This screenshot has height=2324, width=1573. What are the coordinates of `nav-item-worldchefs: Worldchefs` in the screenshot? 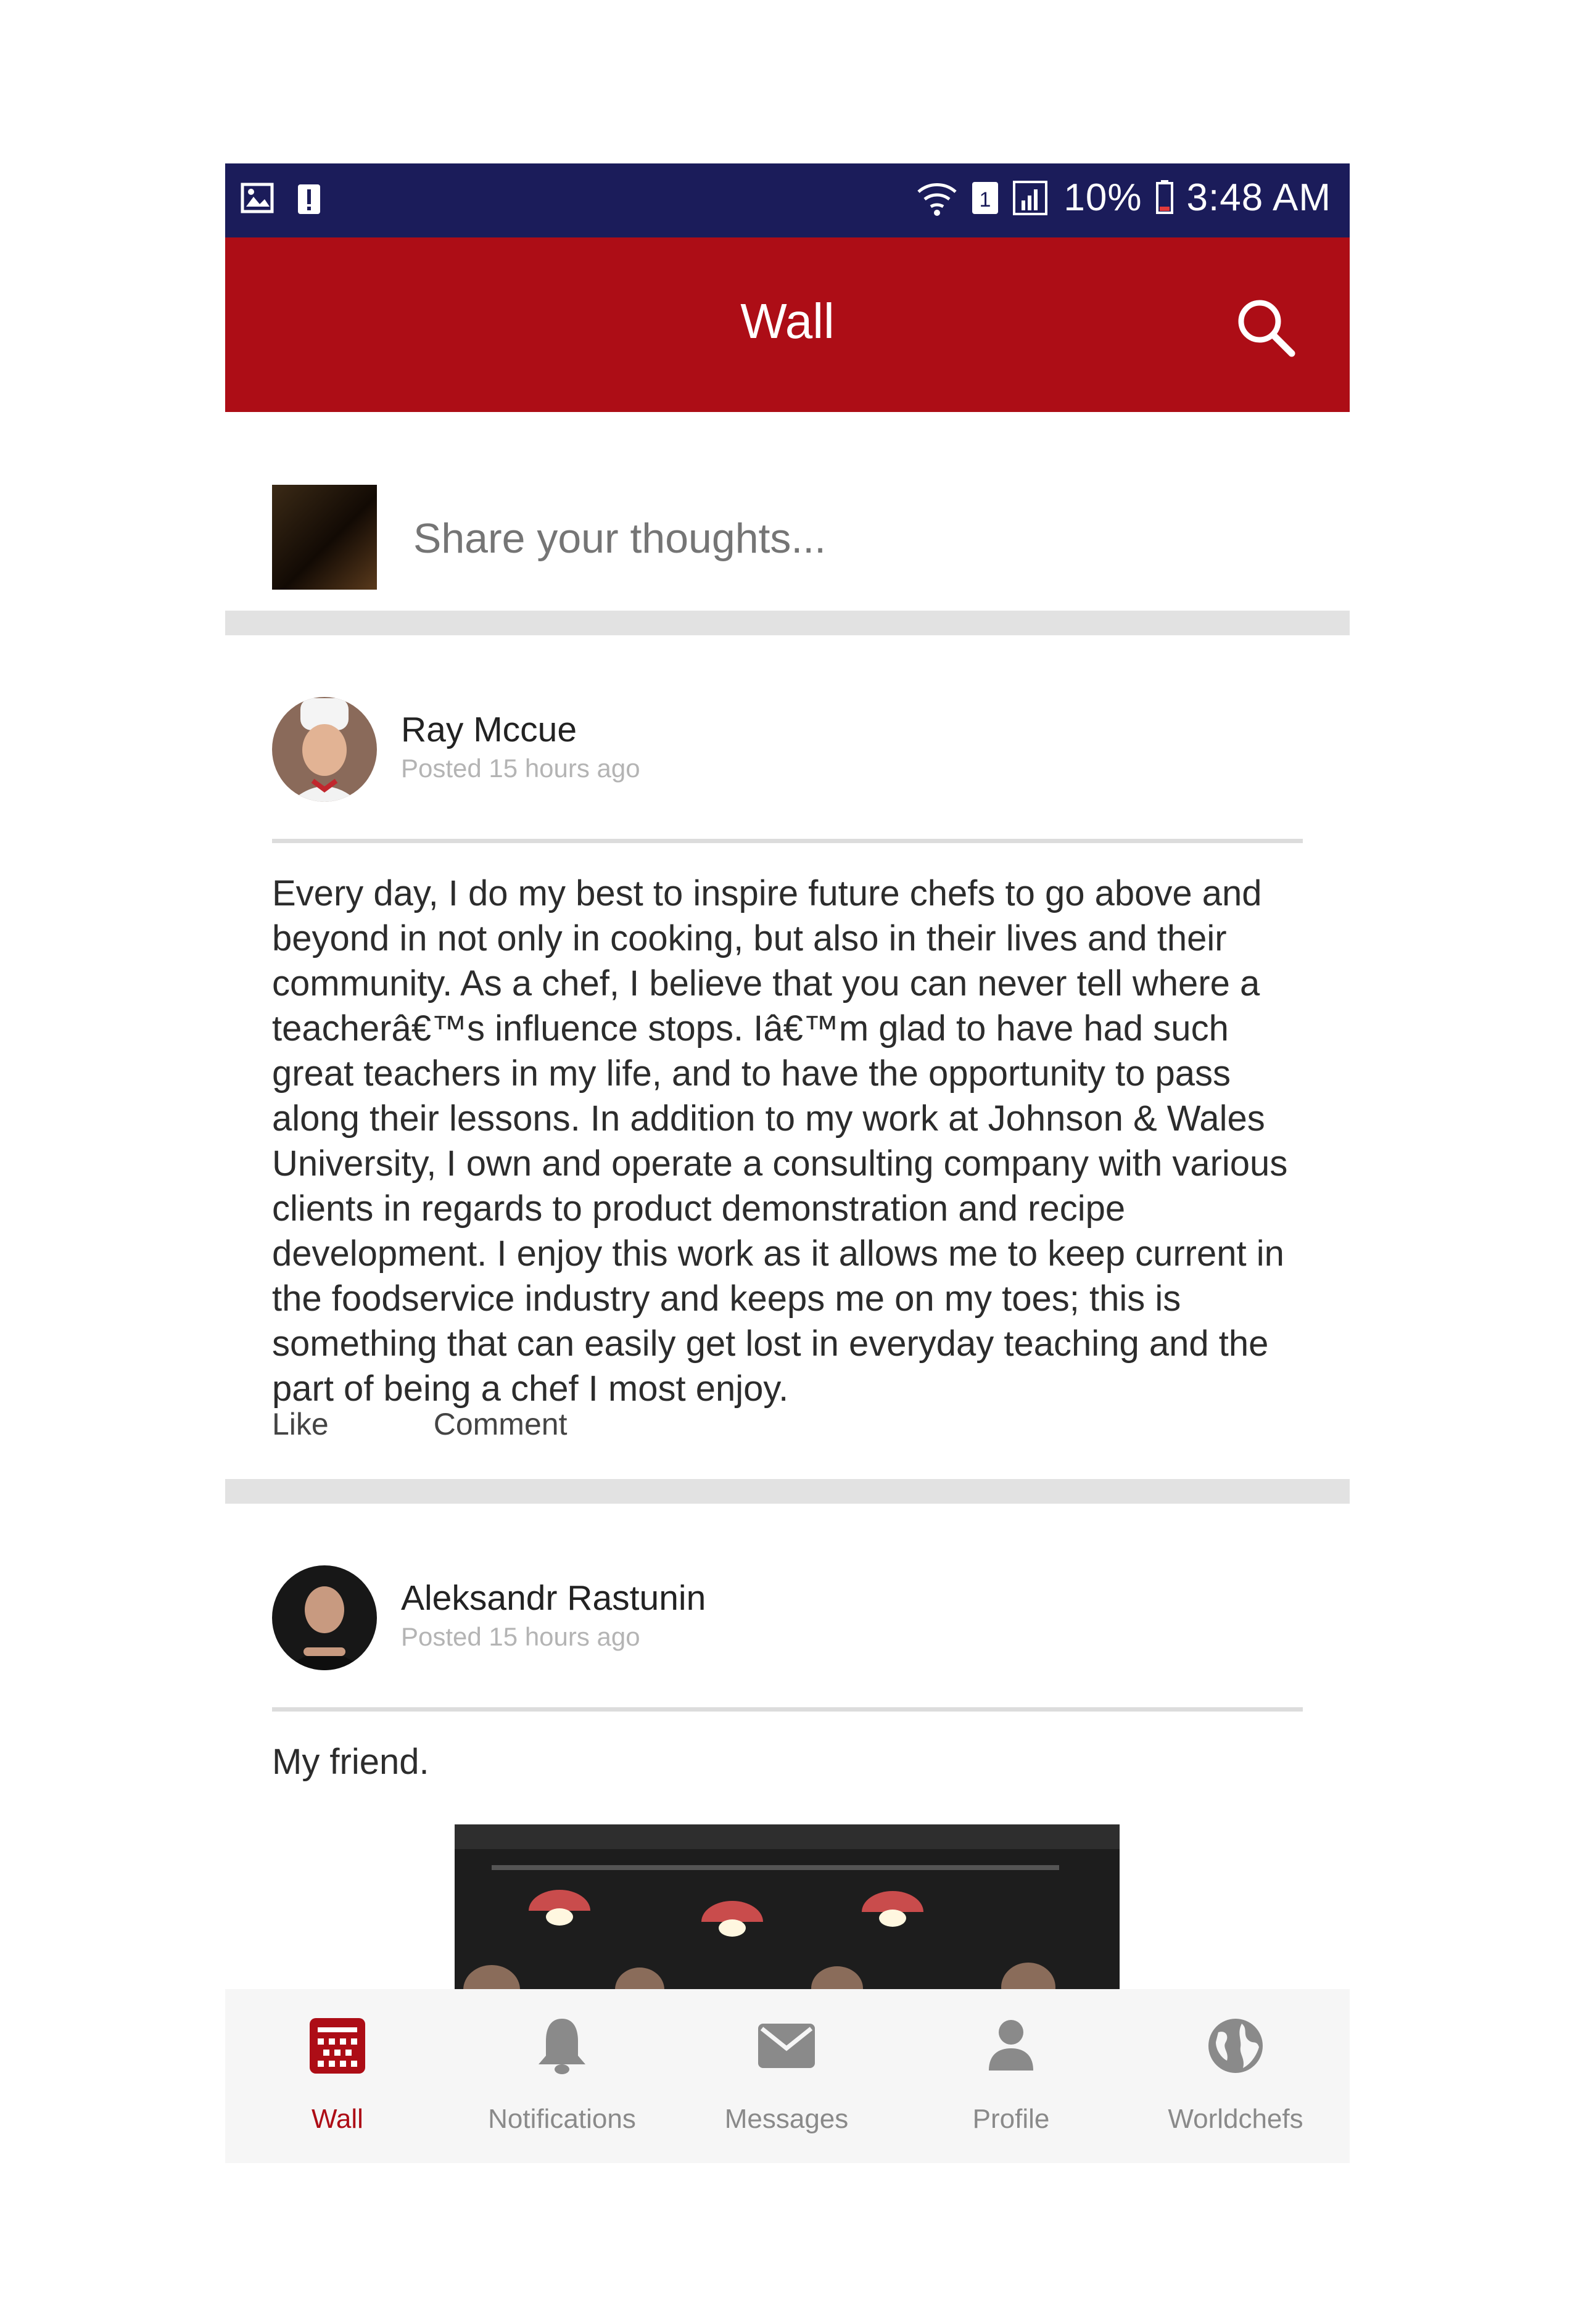 It's located at (1235, 2076).